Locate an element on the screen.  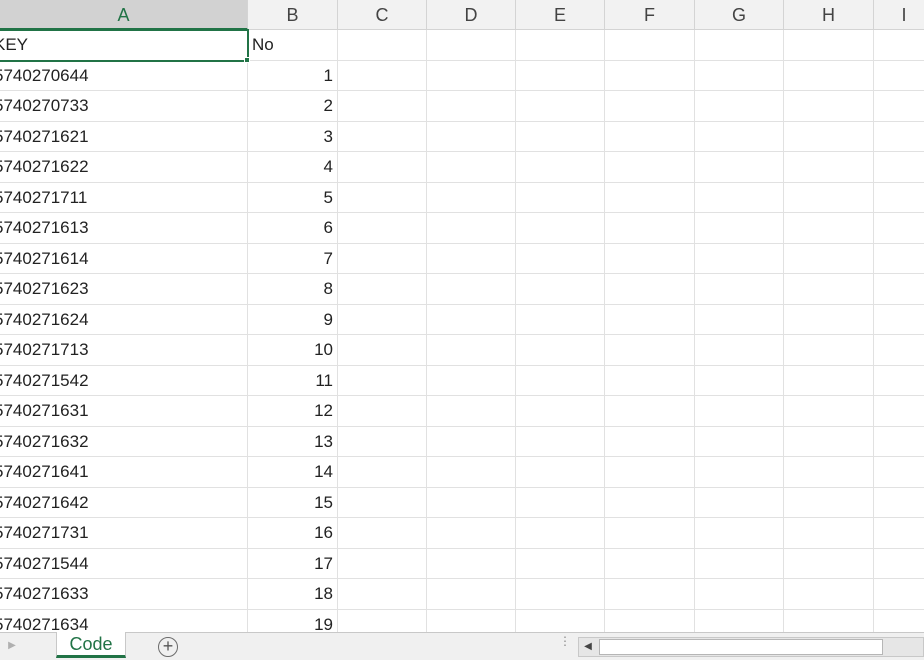
triangle-right-icon: ▶ is located at coordinates (12, 646).